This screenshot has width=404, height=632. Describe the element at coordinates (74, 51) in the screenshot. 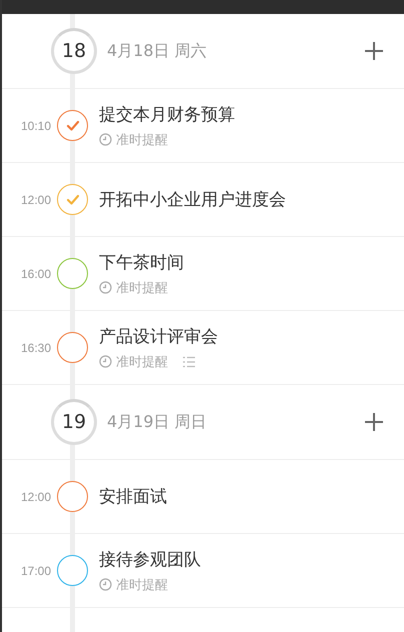

I see `date-badge: 18` at that location.